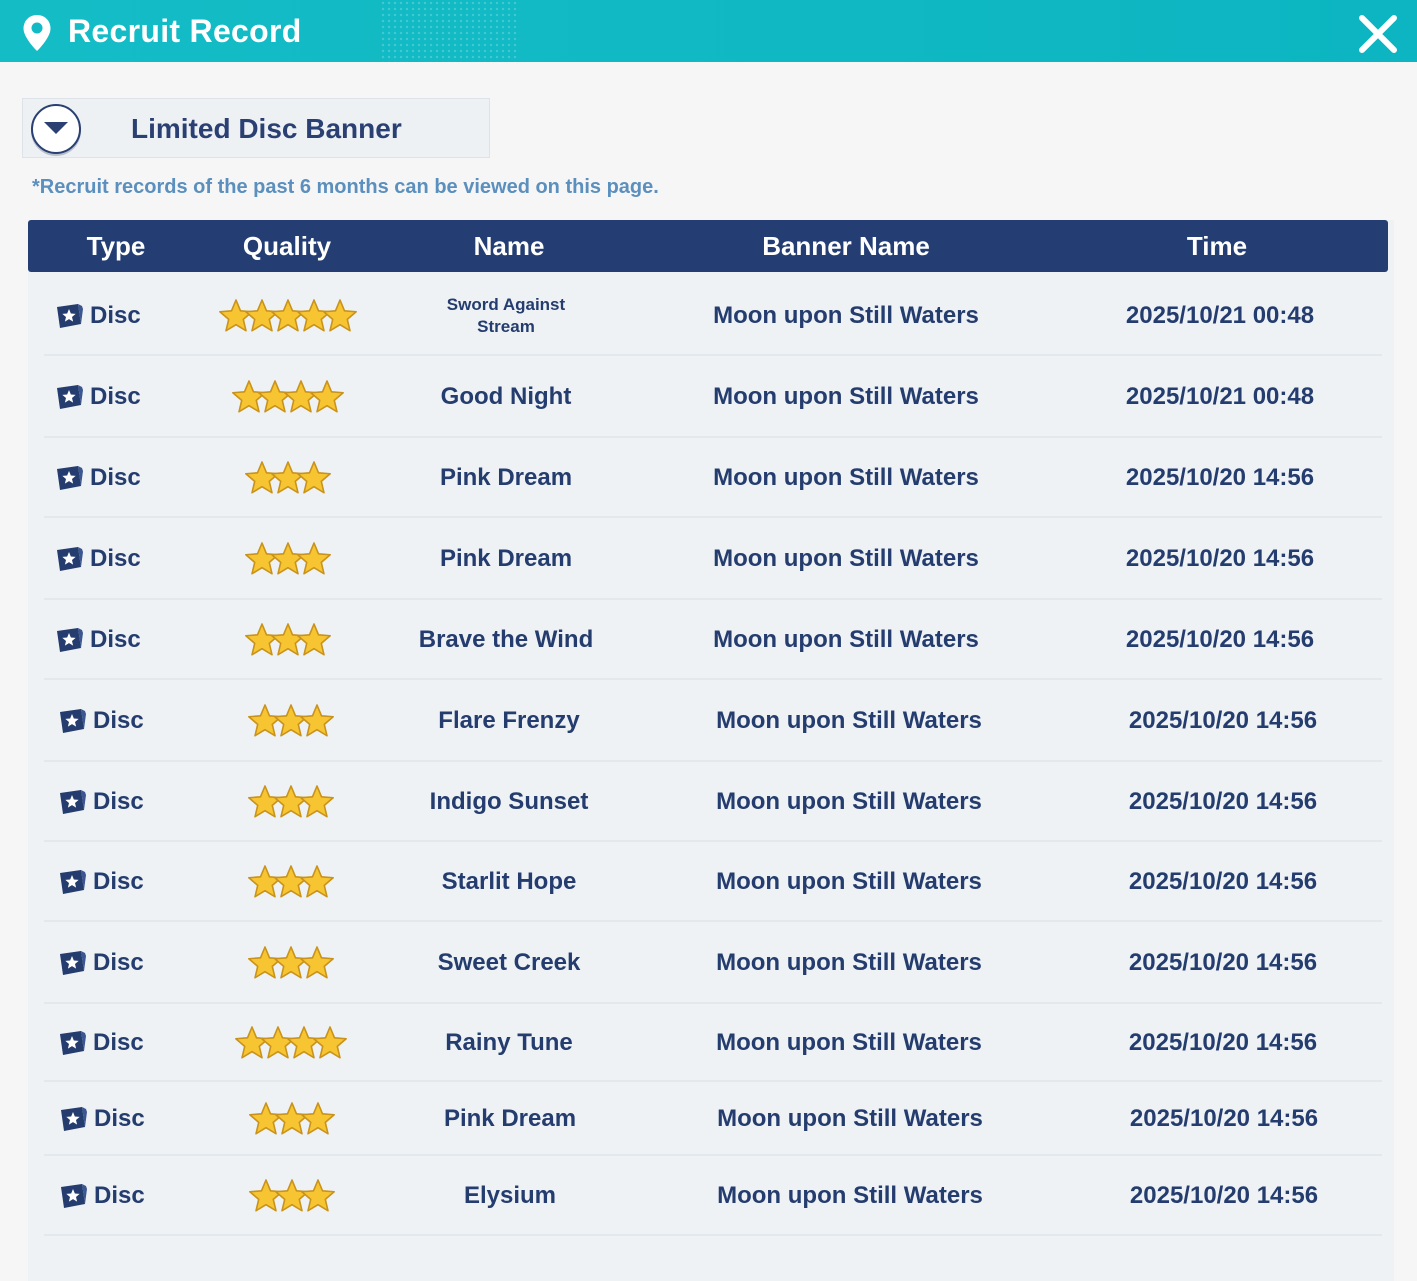  Describe the element at coordinates (509, 881) in the screenshot. I see `record-name: Starlit Hope` at that location.